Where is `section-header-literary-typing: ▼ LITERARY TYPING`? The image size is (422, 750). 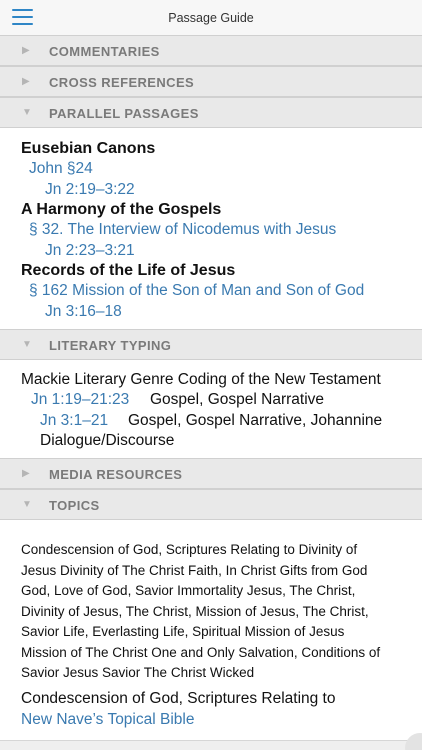
section-header-literary-typing: ▼ LITERARY TYPING is located at coordinates (211, 344).